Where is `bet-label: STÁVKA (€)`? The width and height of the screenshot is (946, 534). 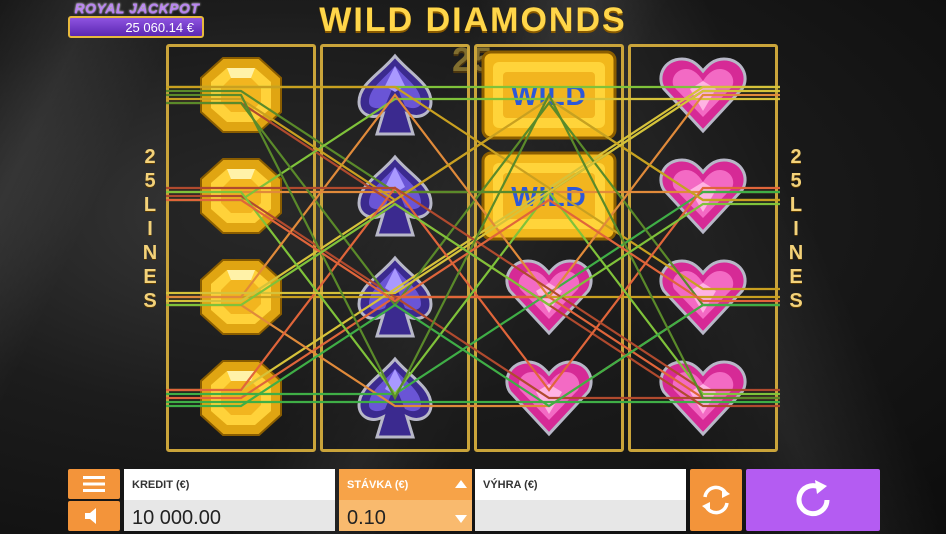 bet-label: STÁVKA (€) is located at coordinates (378, 485).